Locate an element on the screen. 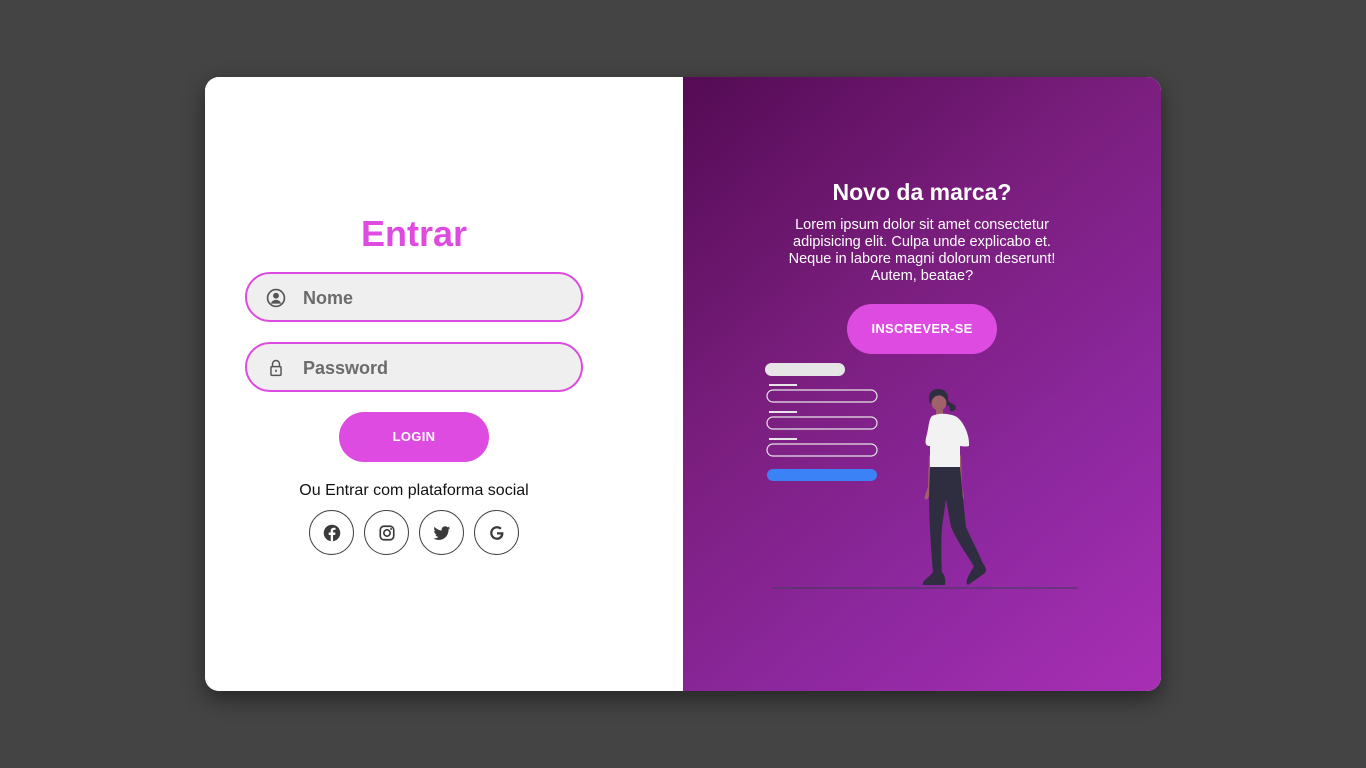 This screenshot has height=768, width=1366. google-button is located at coordinates (496, 532).